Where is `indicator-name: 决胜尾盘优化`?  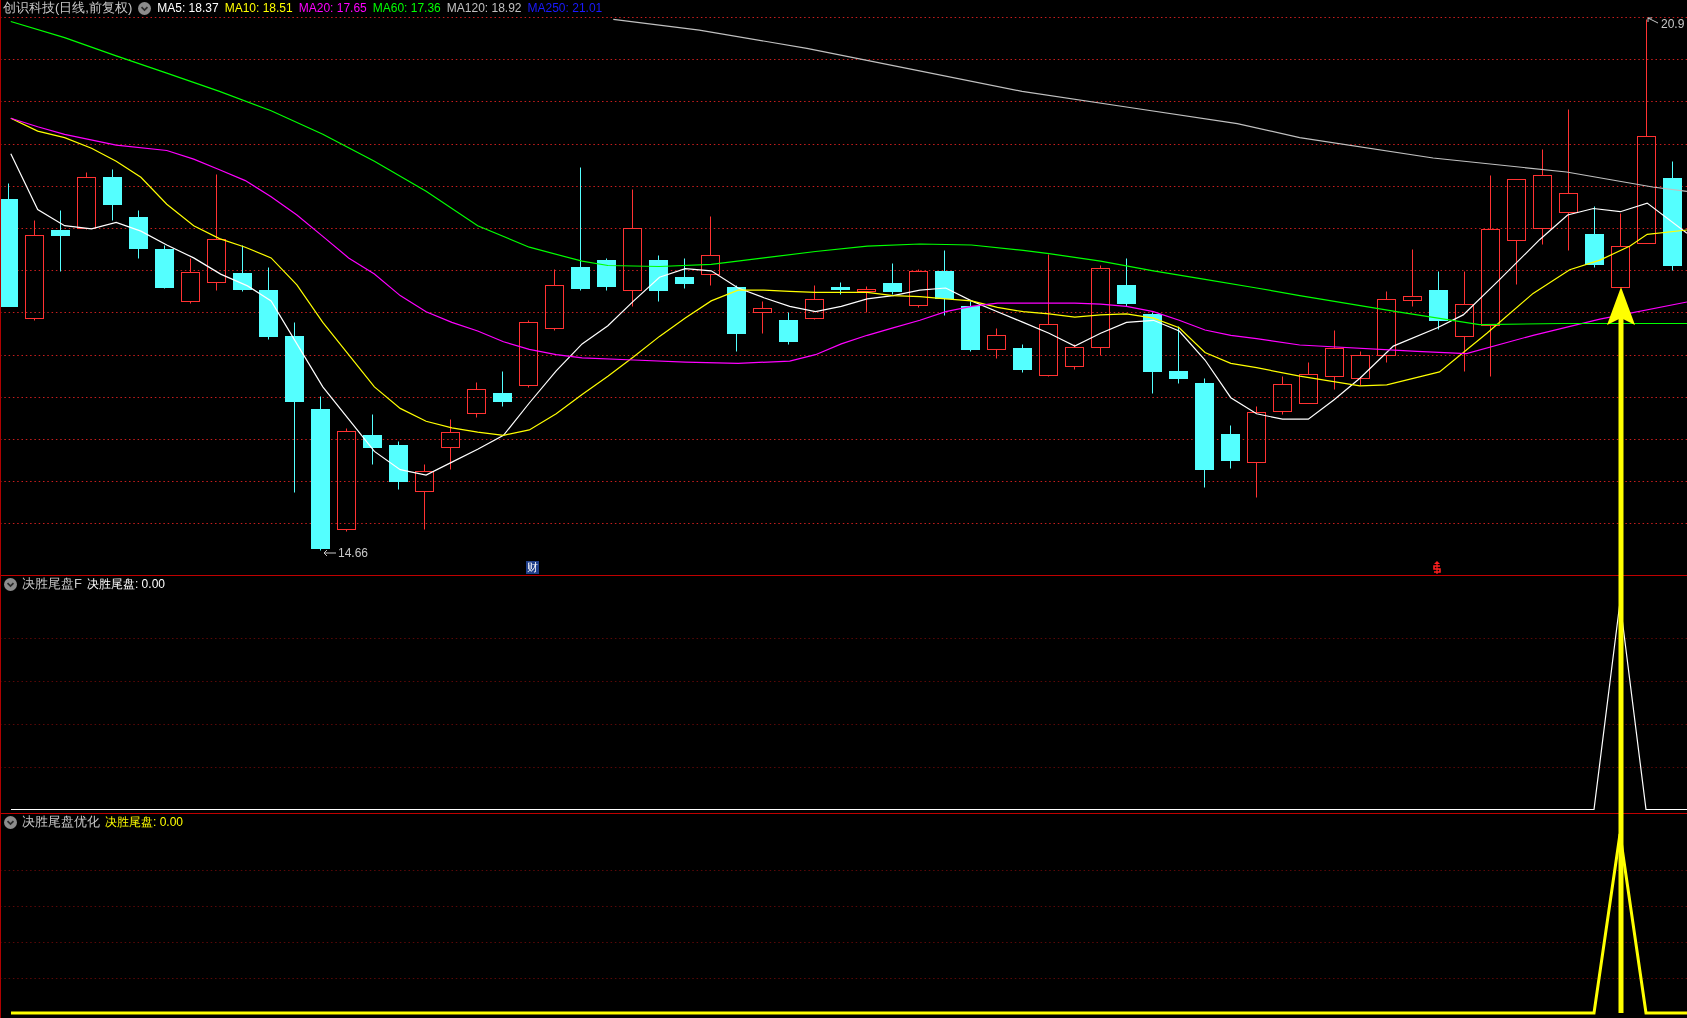
indicator-name: 决胜尾盘优化 is located at coordinates (61, 822).